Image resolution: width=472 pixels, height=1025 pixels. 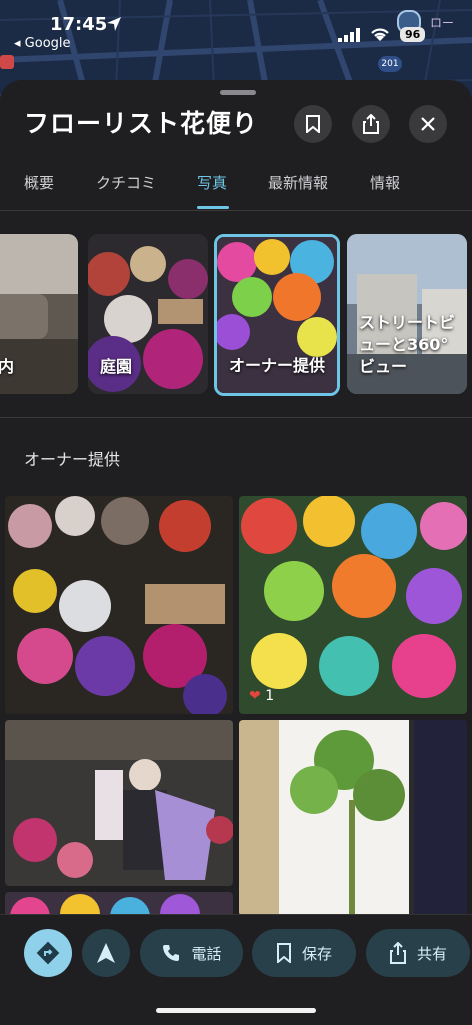 I want to click on like-indicator: ❤ 1, so click(x=261, y=696).